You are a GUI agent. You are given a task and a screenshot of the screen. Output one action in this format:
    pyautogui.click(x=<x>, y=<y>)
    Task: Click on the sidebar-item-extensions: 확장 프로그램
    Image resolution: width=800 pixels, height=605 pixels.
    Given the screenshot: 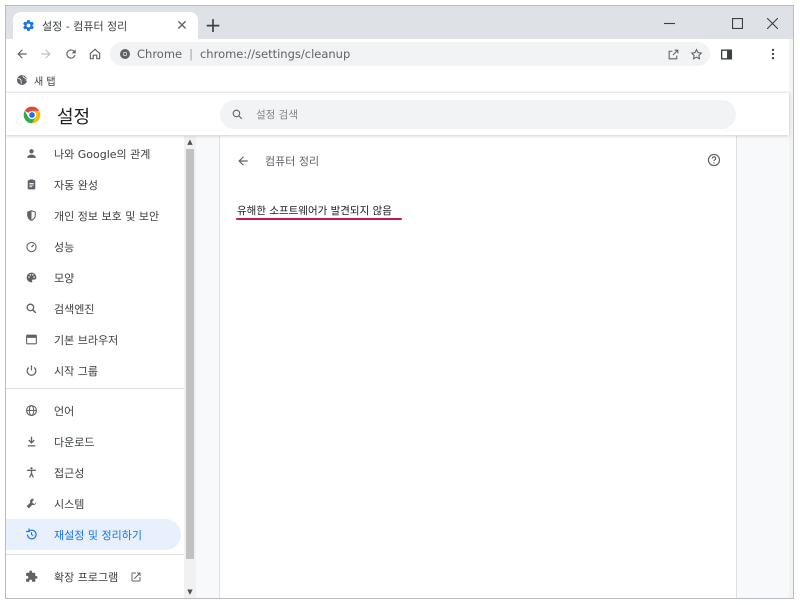 What is the action you would take?
    pyautogui.click(x=93, y=576)
    